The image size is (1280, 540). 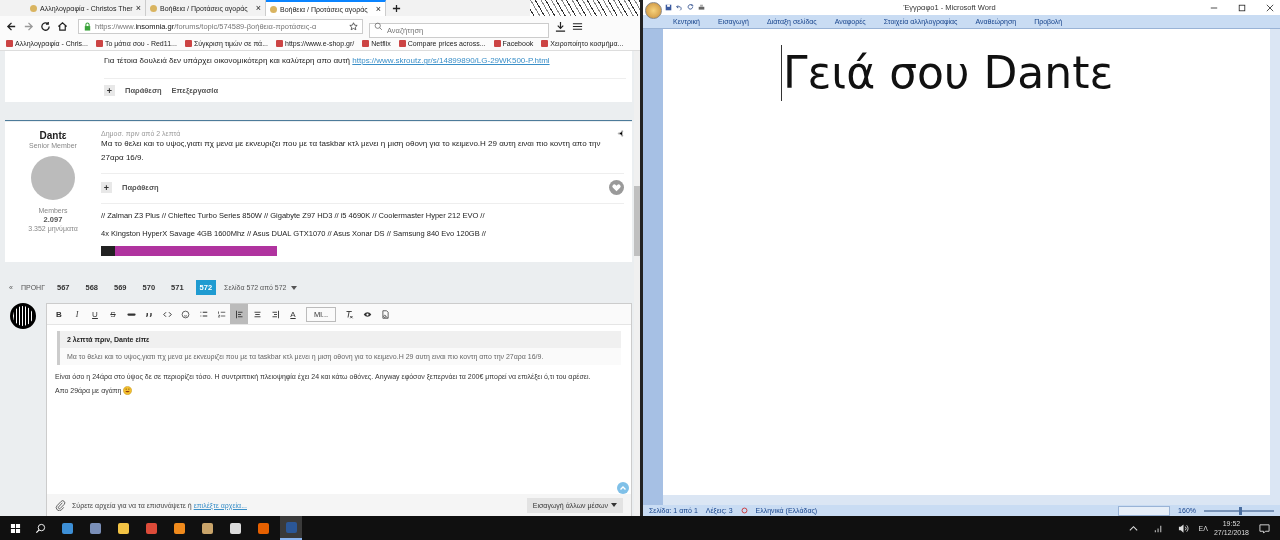 I want to click on close-icon, so click(x=1270, y=7).